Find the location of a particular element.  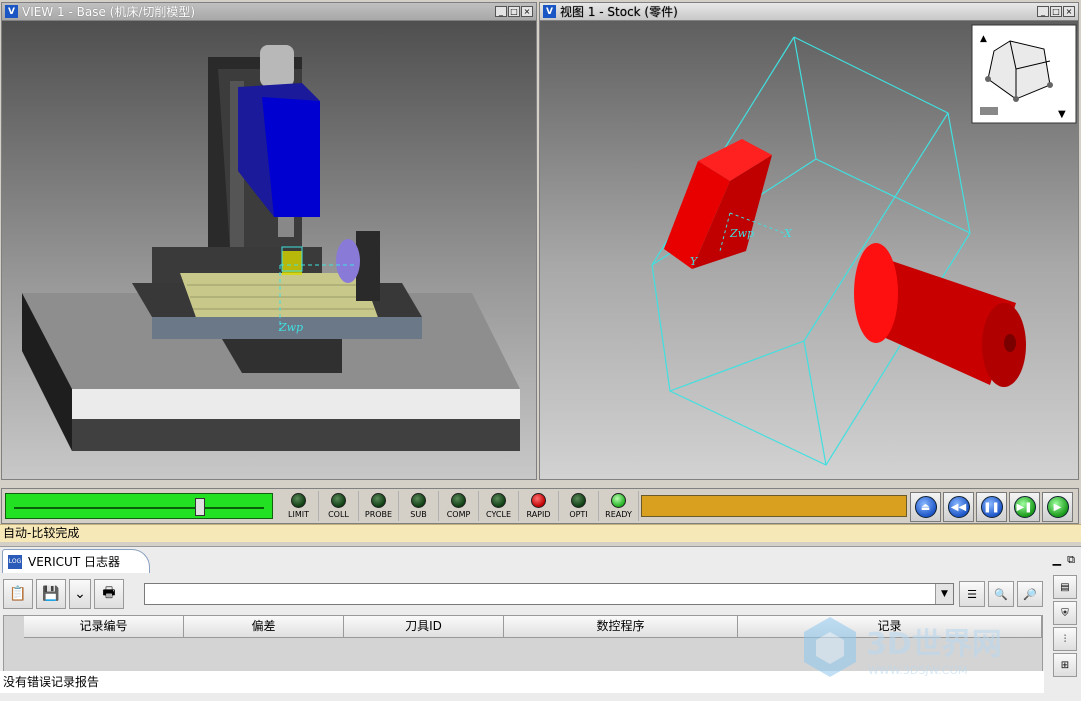

tree-button: ⫶ is located at coordinates (1065, 639).